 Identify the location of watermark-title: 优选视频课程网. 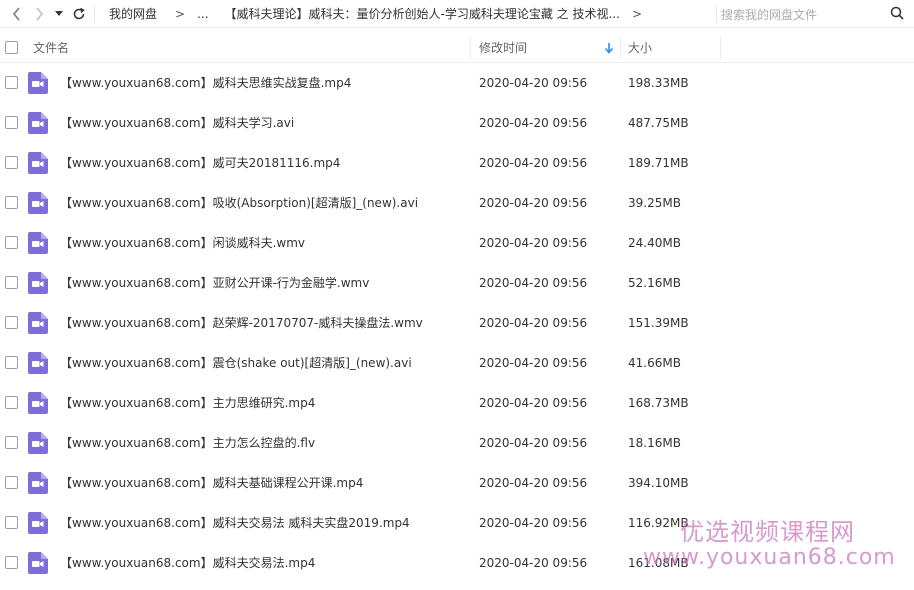
(767, 532).